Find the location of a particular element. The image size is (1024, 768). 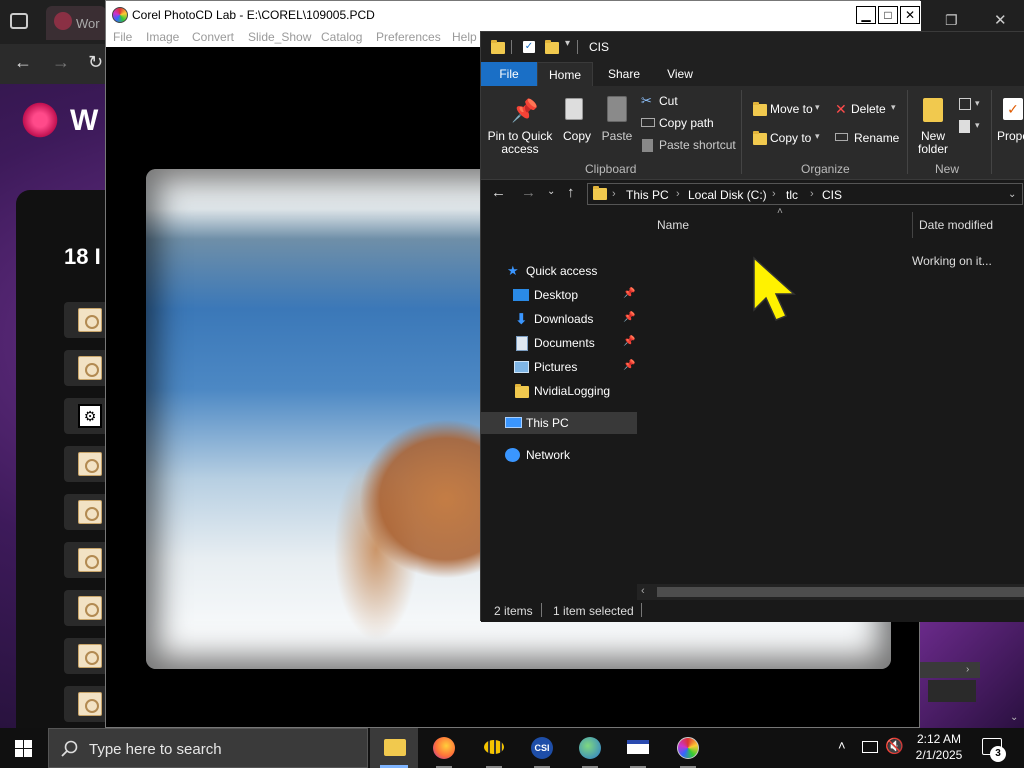

scroll-right-icon: › is located at coordinates (967, 669).